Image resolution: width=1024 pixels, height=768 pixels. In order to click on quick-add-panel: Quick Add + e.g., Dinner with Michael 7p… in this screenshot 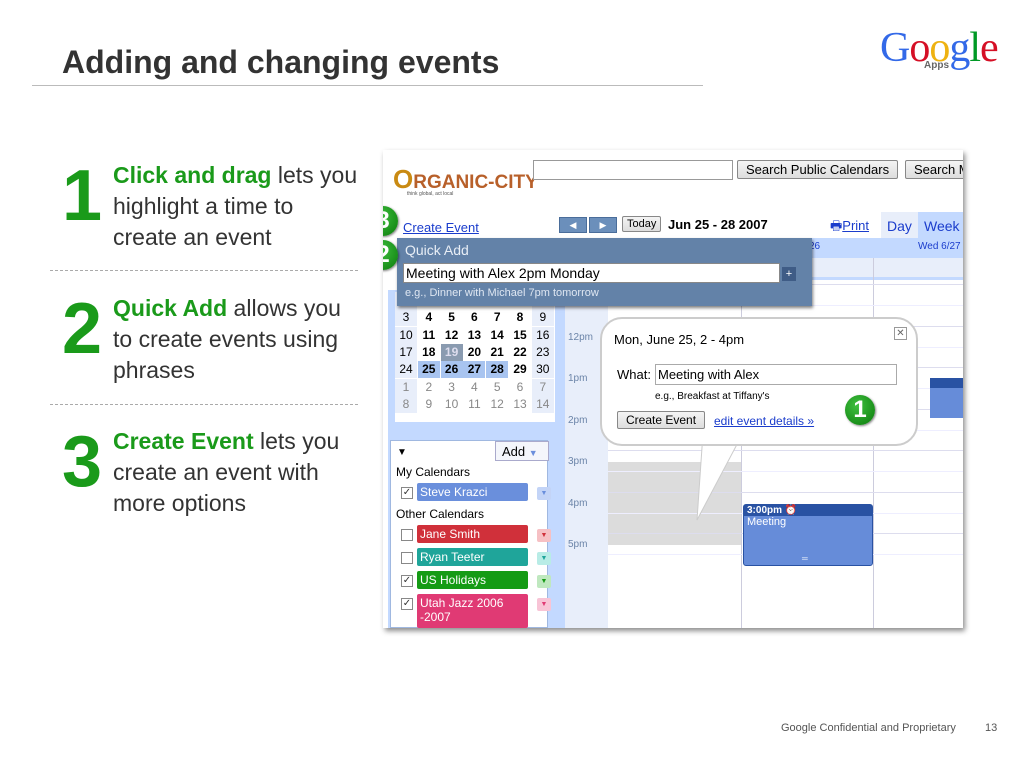, I will do `click(604, 272)`.